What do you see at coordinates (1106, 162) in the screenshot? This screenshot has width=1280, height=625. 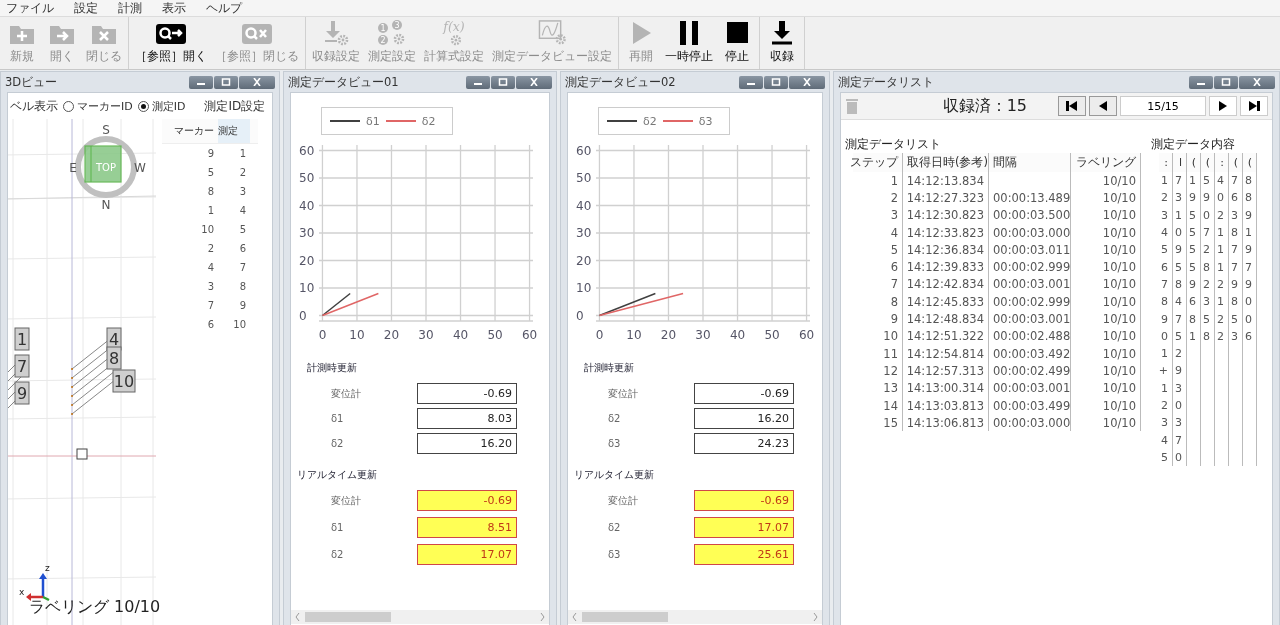 I see `column-header: ラベリング` at bounding box center [1106, 162].